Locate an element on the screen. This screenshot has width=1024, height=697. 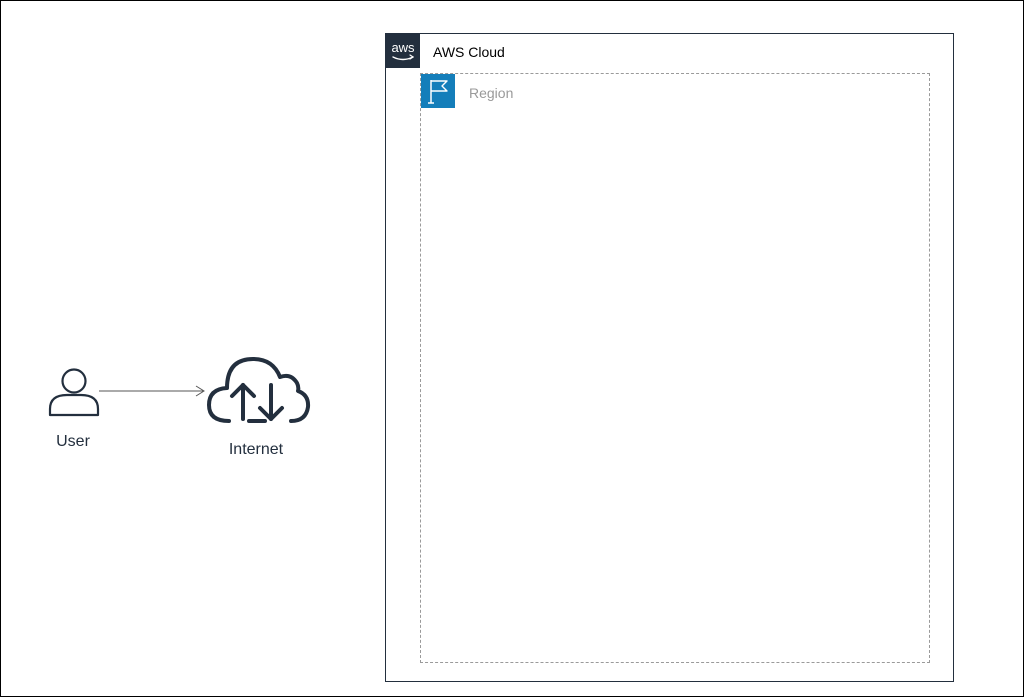
internet-label: Internet is located at coordinates (256, 449).